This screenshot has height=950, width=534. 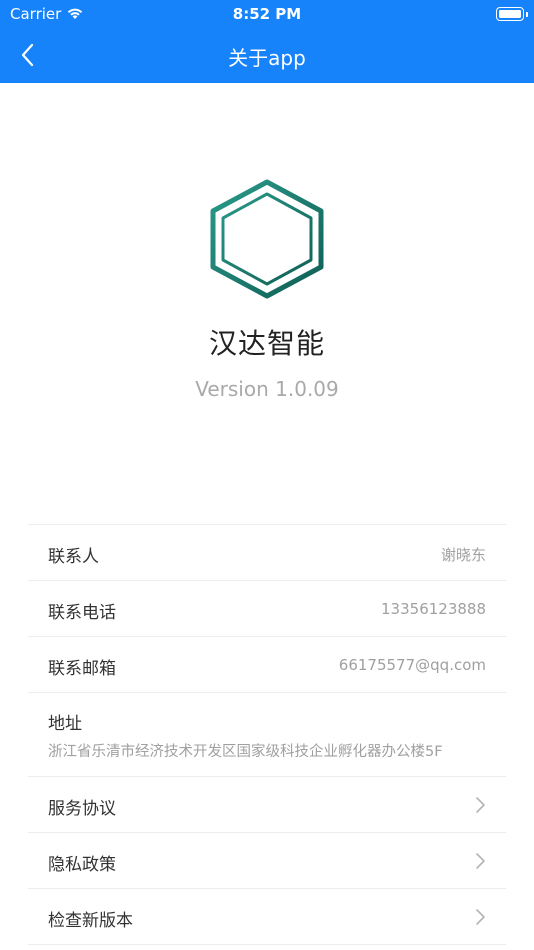 I want to click on contact-phone-row: 联系电话 13356123888, so click(x=267, y=609).